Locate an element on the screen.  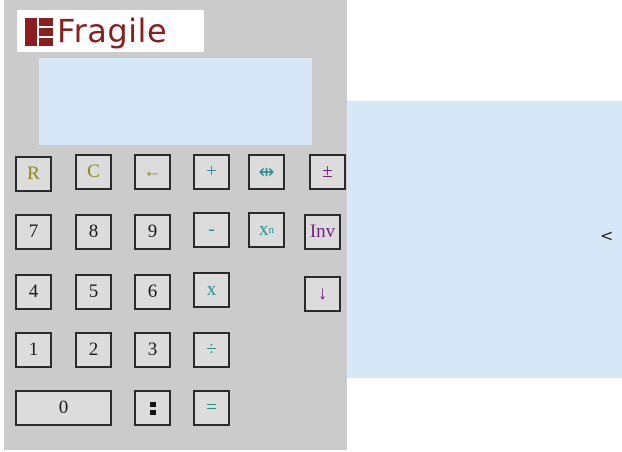
multiply-button: x is located at coordinates (211, 290).